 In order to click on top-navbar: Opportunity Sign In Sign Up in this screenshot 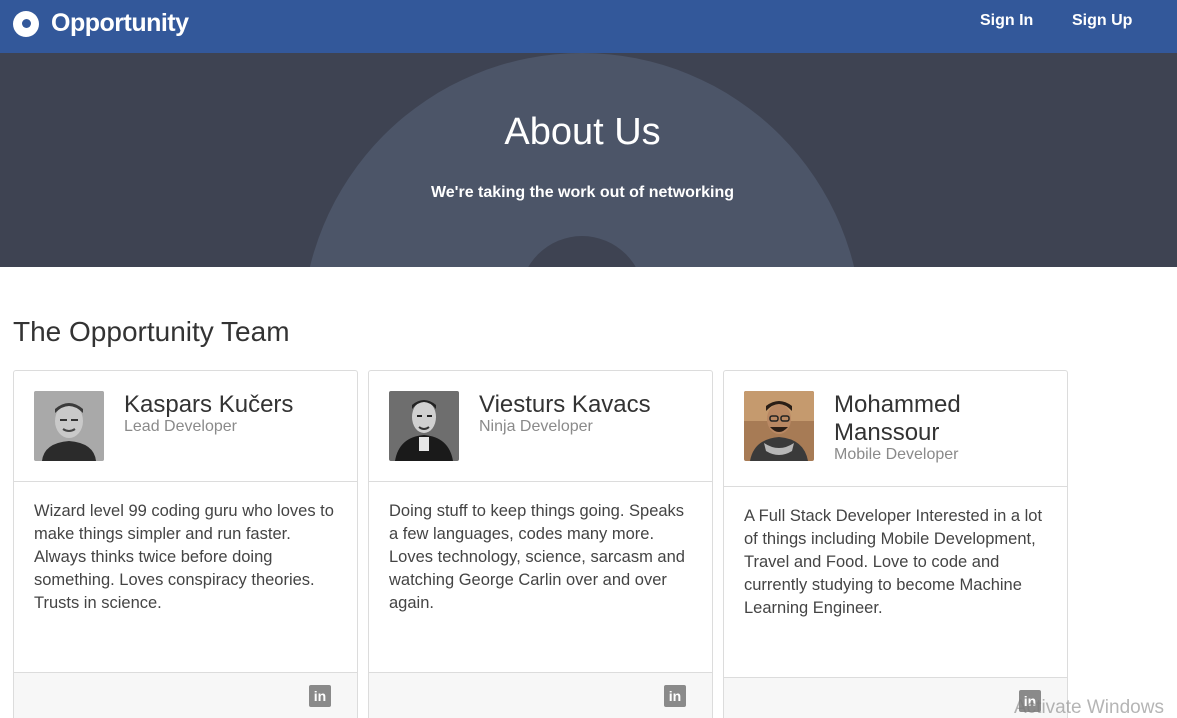, I will do `click(588, 26)`.